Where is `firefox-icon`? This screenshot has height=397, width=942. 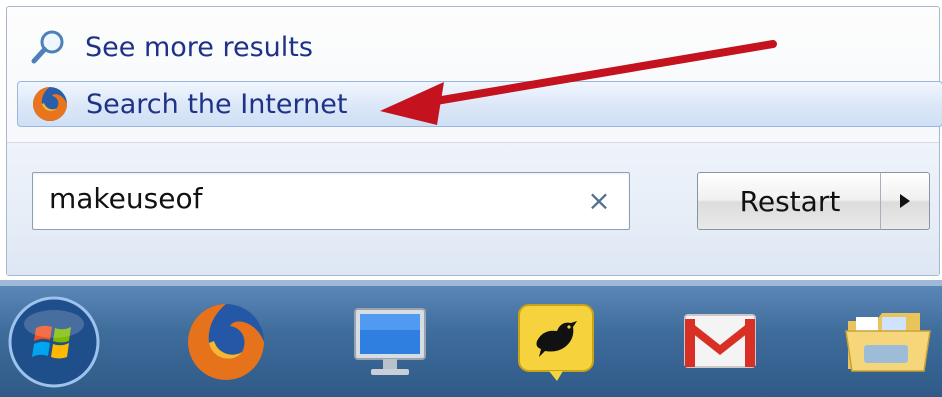
firefox-icon is located at coordinates (50, 104).